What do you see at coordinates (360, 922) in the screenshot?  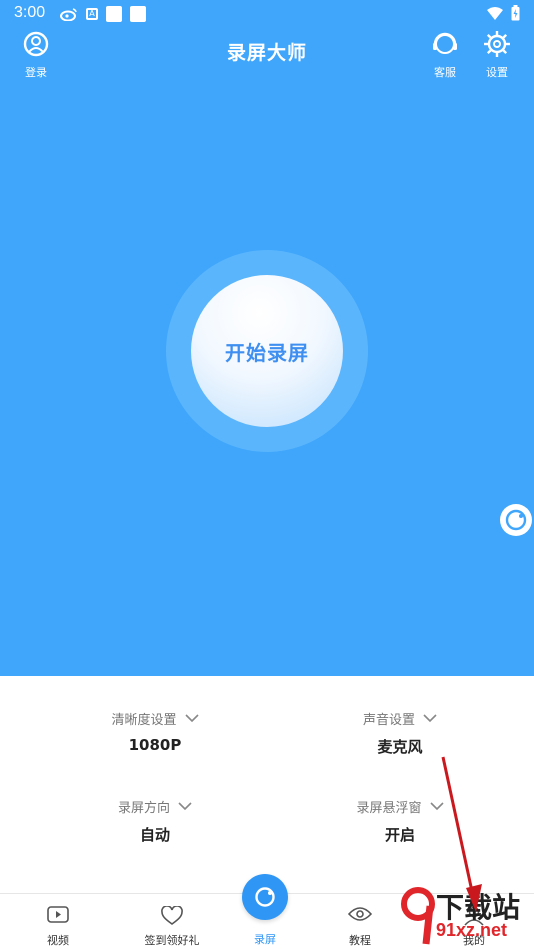 I see `nav-item-tutorial: 教程` at bounding box center [360, 922].